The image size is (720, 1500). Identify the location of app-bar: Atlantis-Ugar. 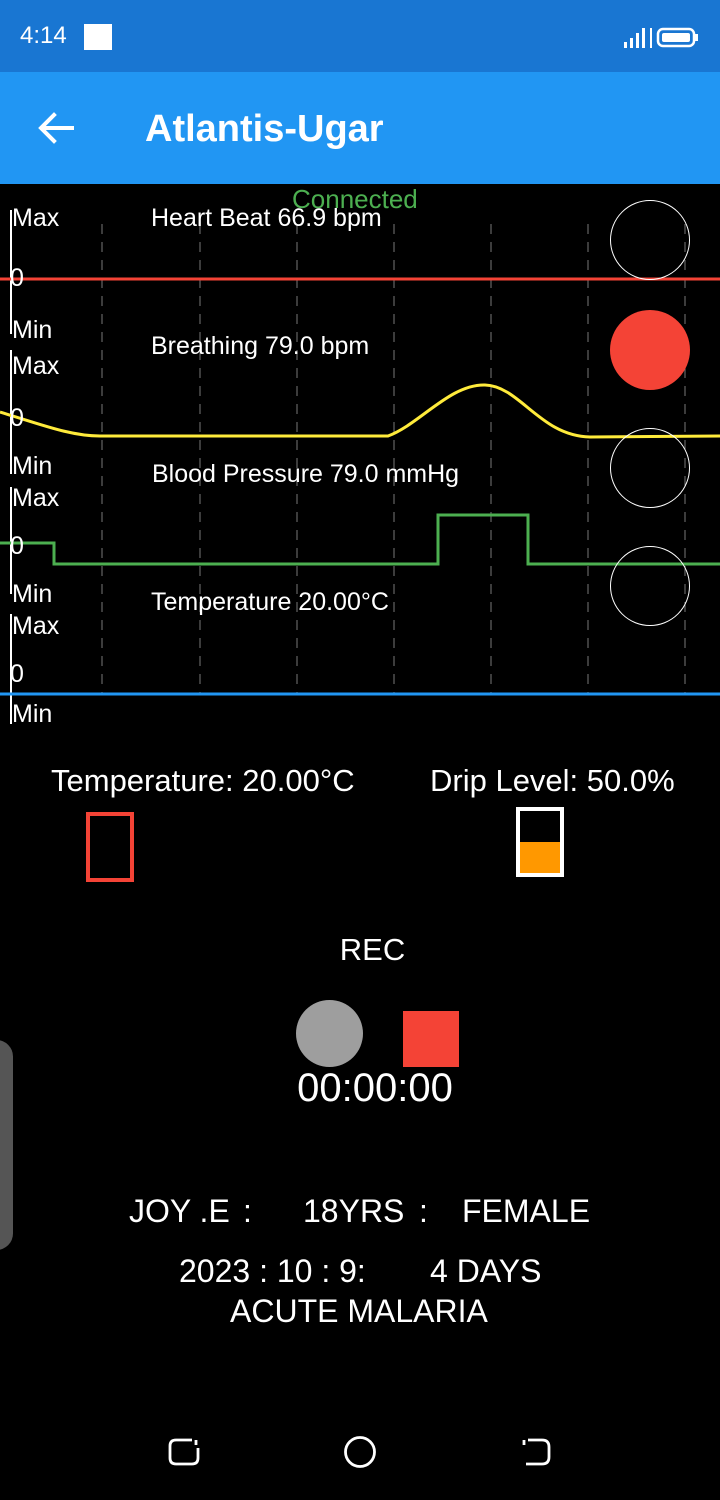
(360, 128).